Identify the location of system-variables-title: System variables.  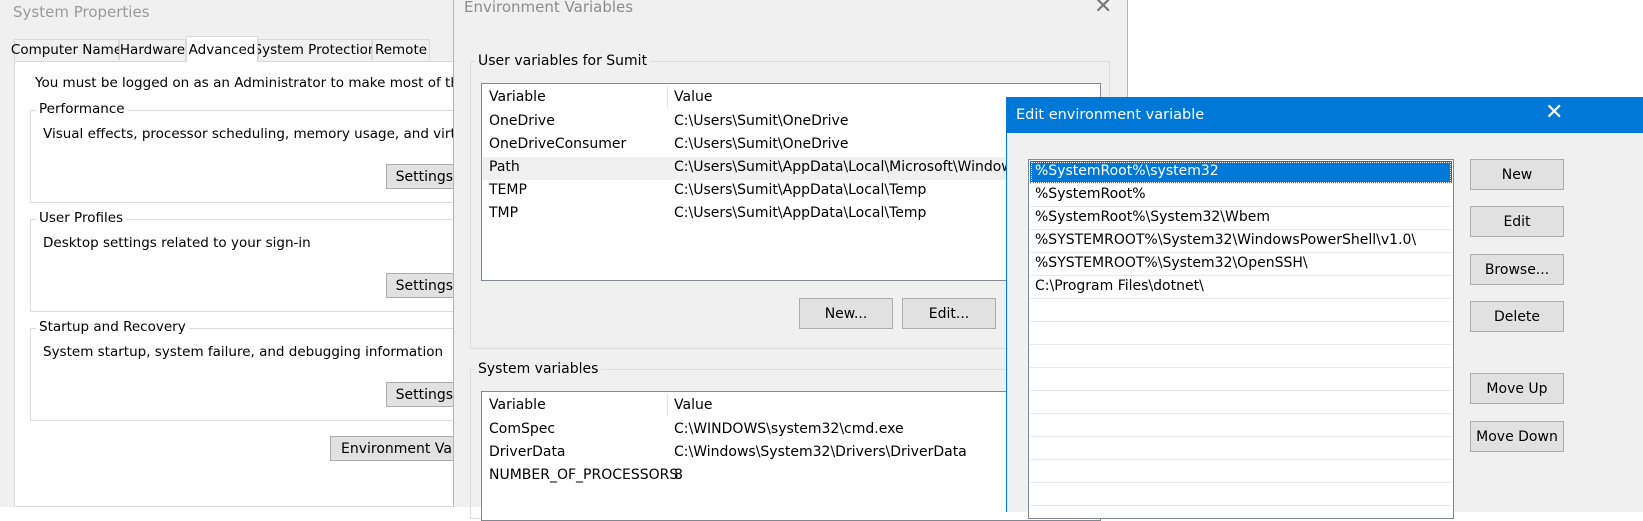
(538, 369).